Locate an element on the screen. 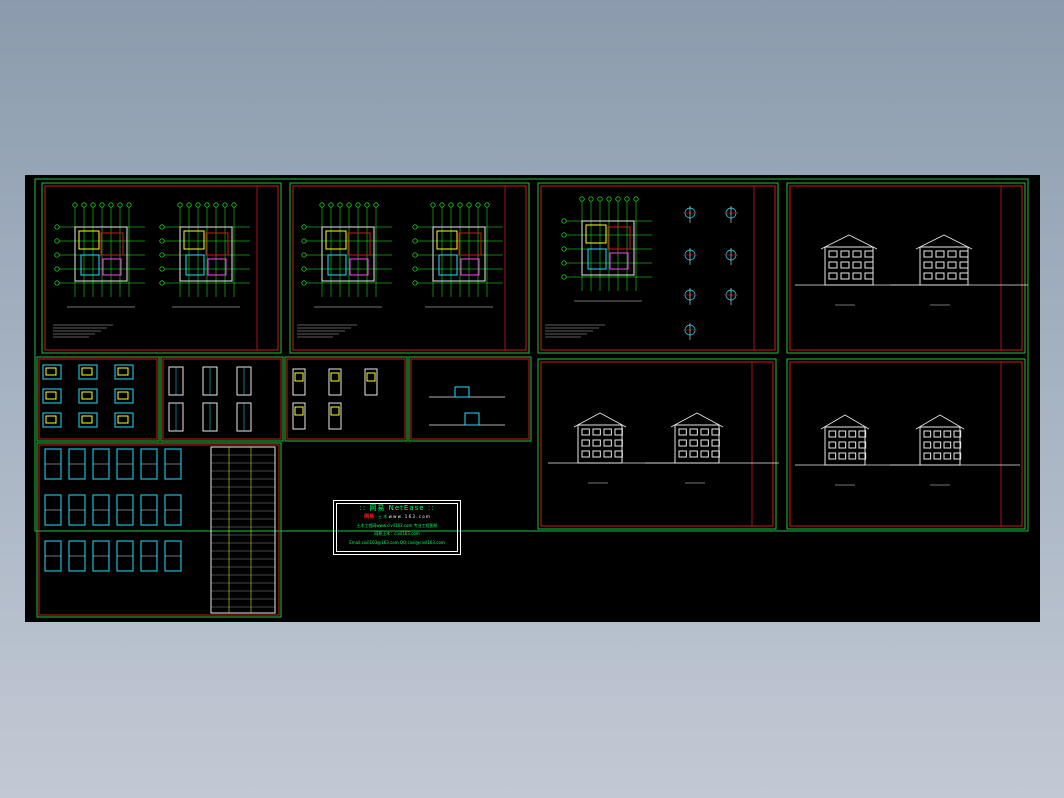 Image resolution: width=1064 pixels, height=798 pixels. stamp-brand: 网易 is located at coordinates (369, 517).